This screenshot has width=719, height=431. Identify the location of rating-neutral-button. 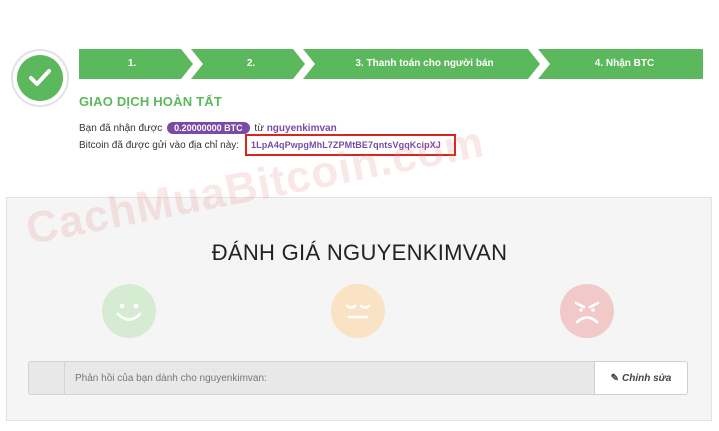
(358, 311).